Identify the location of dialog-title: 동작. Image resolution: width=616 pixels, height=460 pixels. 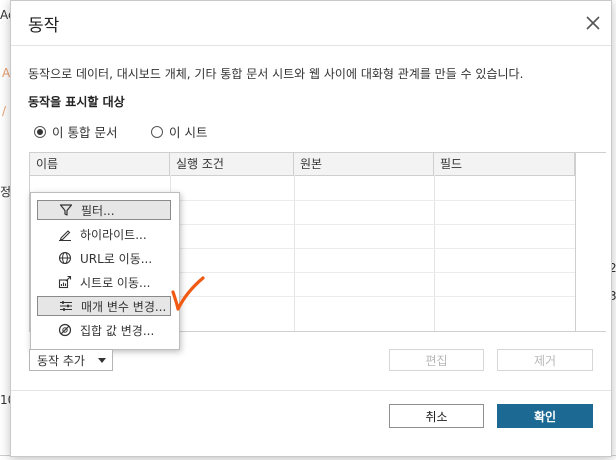
(44, 26).